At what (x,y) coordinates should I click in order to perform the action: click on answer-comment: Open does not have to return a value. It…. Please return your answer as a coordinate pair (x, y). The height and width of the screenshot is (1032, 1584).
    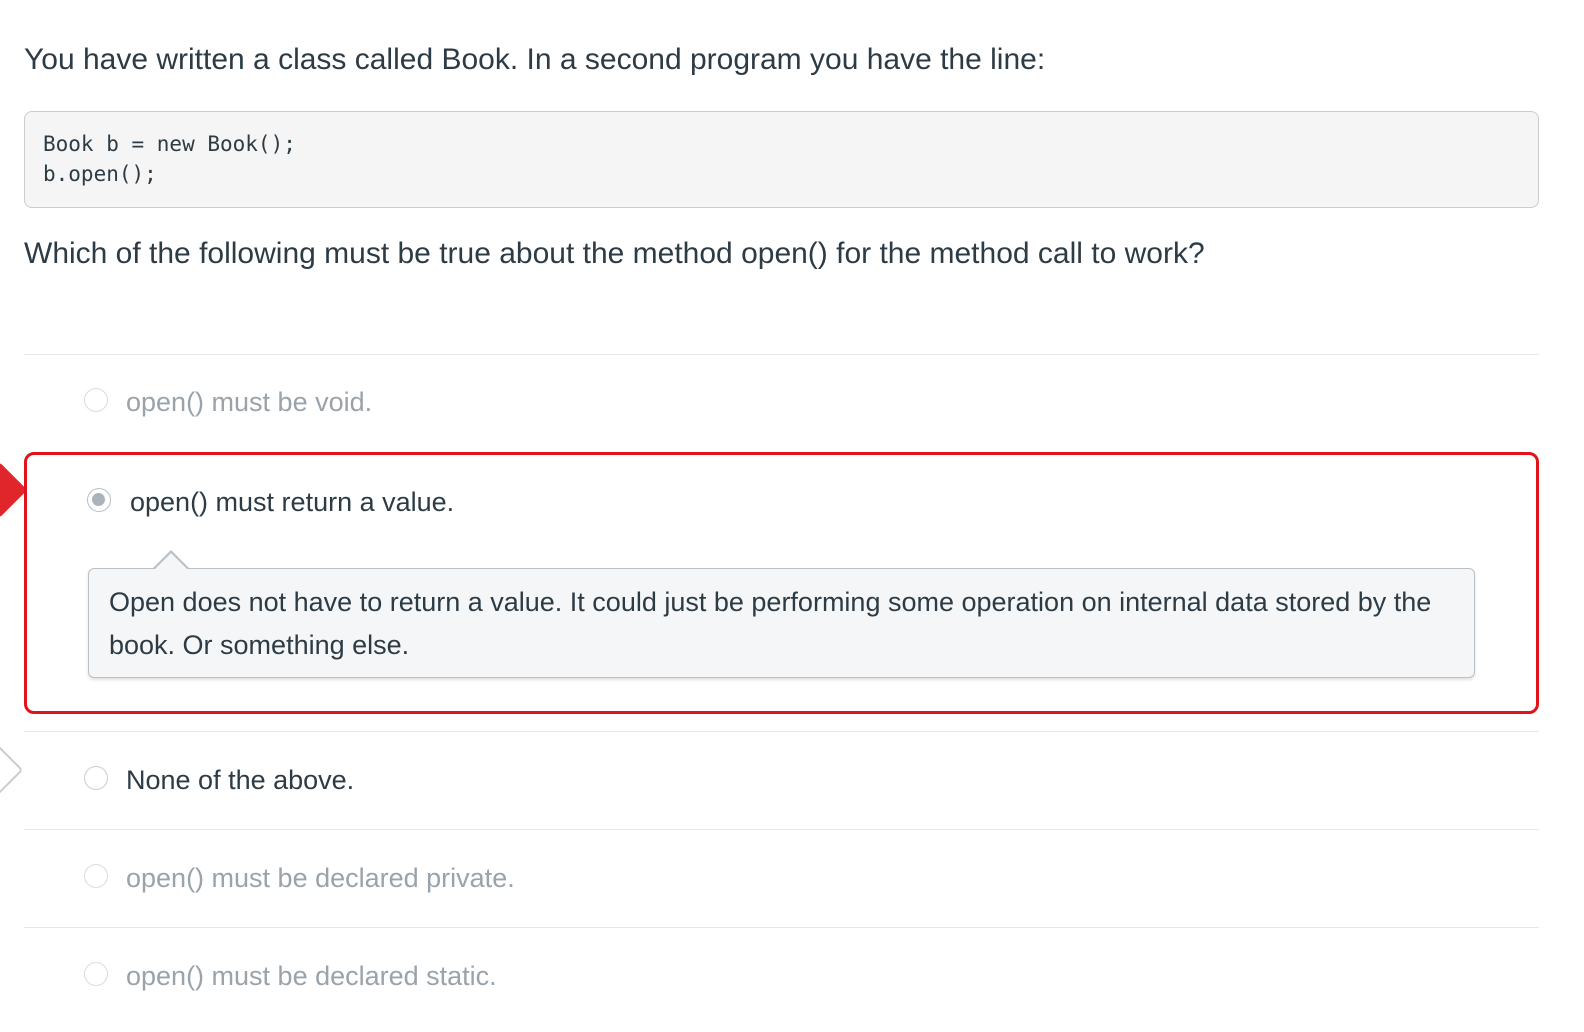
    Looking at the image, I should click on (781, 623).